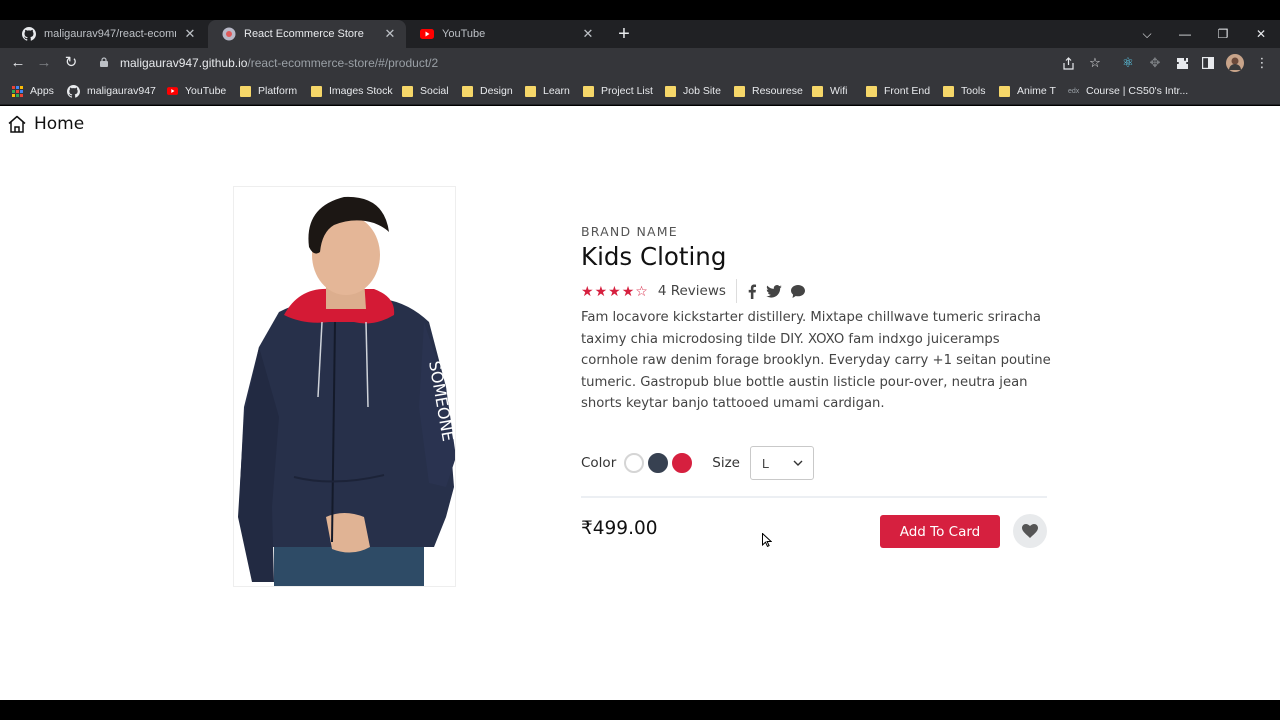 This screenshot has width=1280, height=720. I want to click on minimize-button: —, so click(1185, 34).